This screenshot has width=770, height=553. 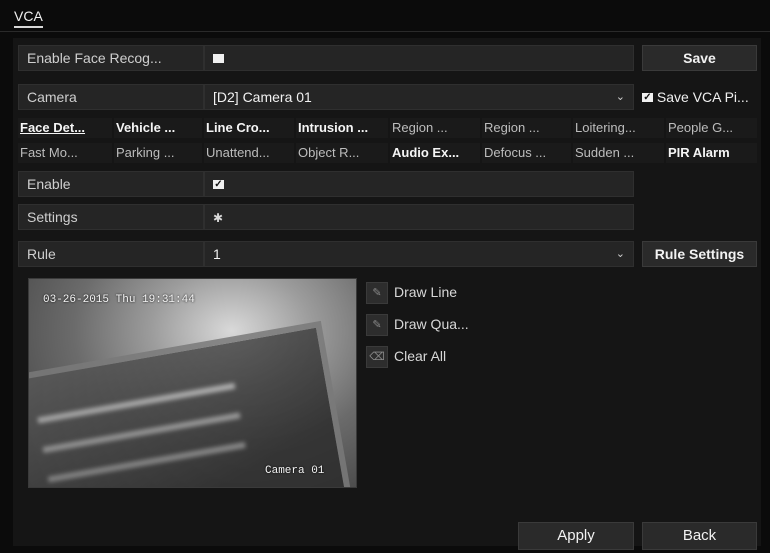 I want to click on back-button: Back, so click(x=699, y=536).